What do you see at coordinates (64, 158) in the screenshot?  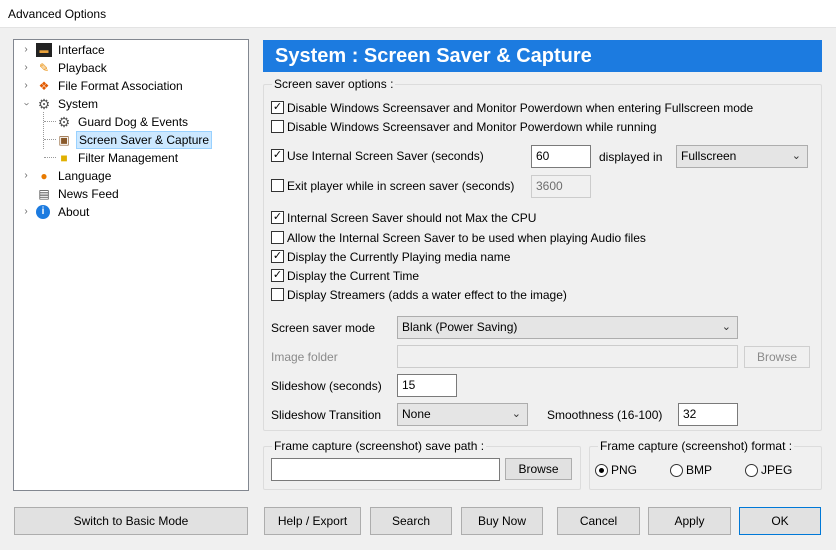 I see `folder-icon: ■` at bounding box center [64, 158].